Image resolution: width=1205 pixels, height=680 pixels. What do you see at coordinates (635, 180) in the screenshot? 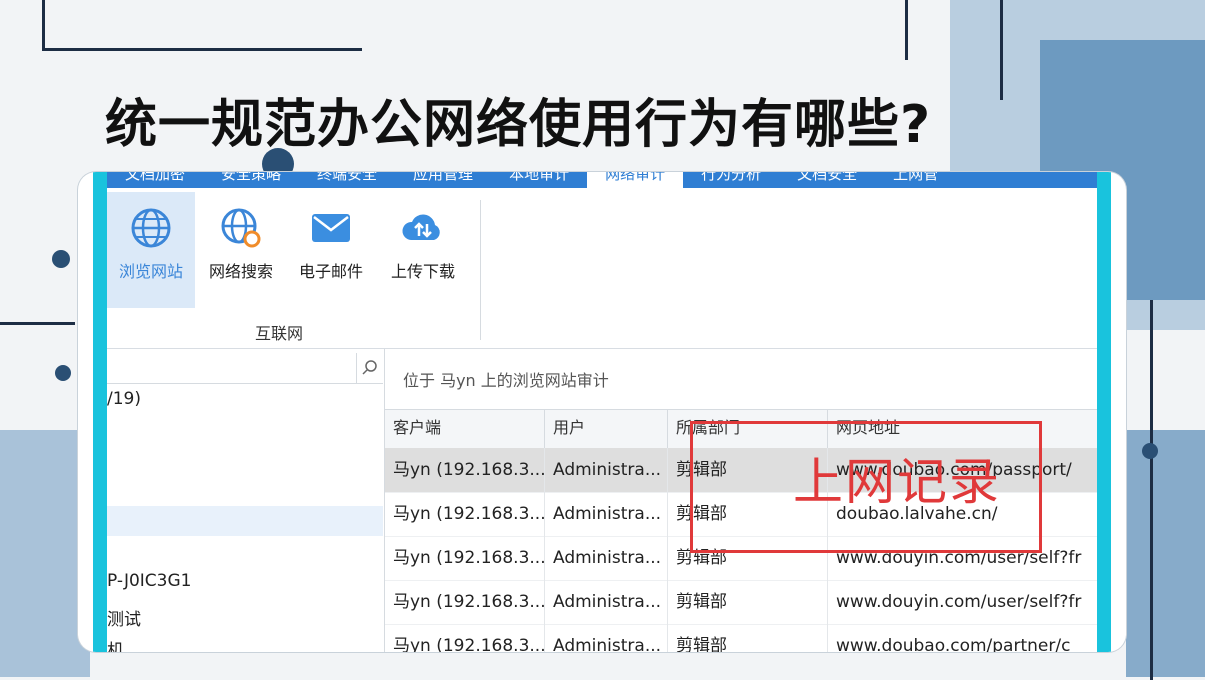
I see `tab-network-audit: 网络审计` at bounding box center [635, 180].